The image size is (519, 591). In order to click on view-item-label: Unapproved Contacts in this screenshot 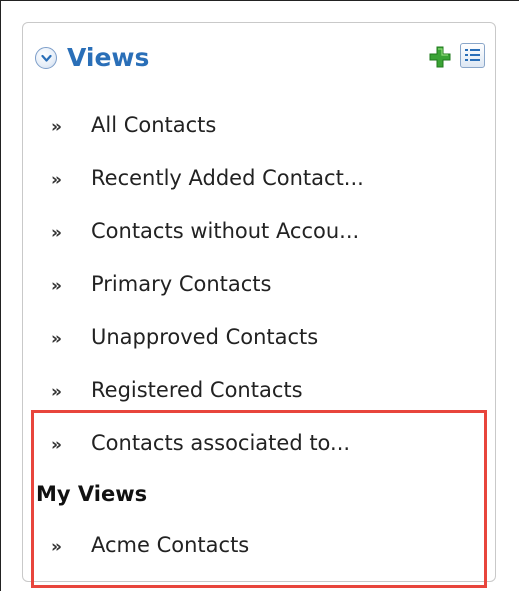, I will do `click(205, 337)`.